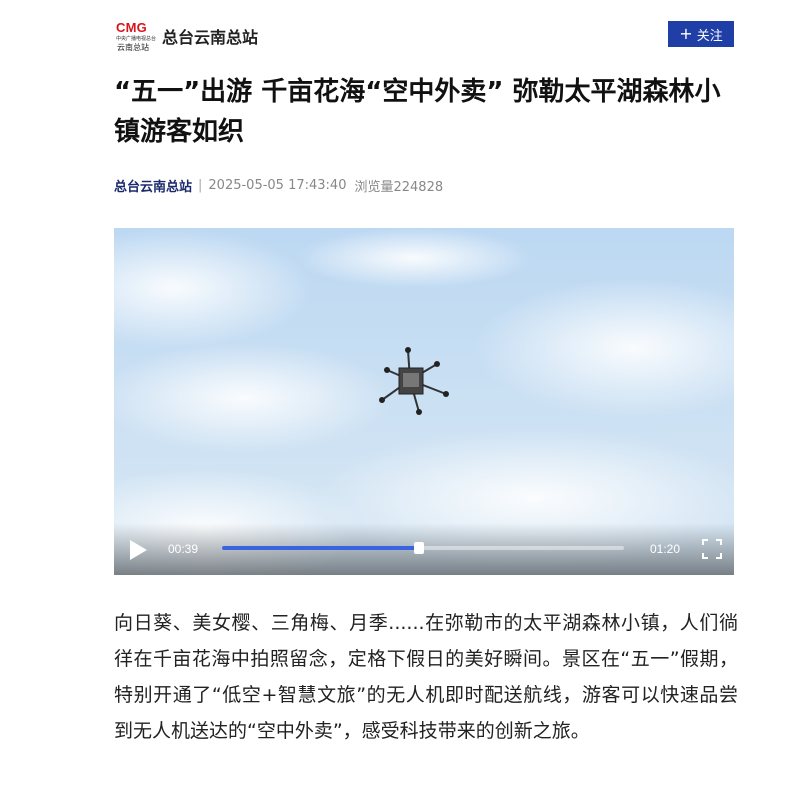  Describe the element at coordinates (418, 548) in the screenshot. I see `progress-handle` at that location.